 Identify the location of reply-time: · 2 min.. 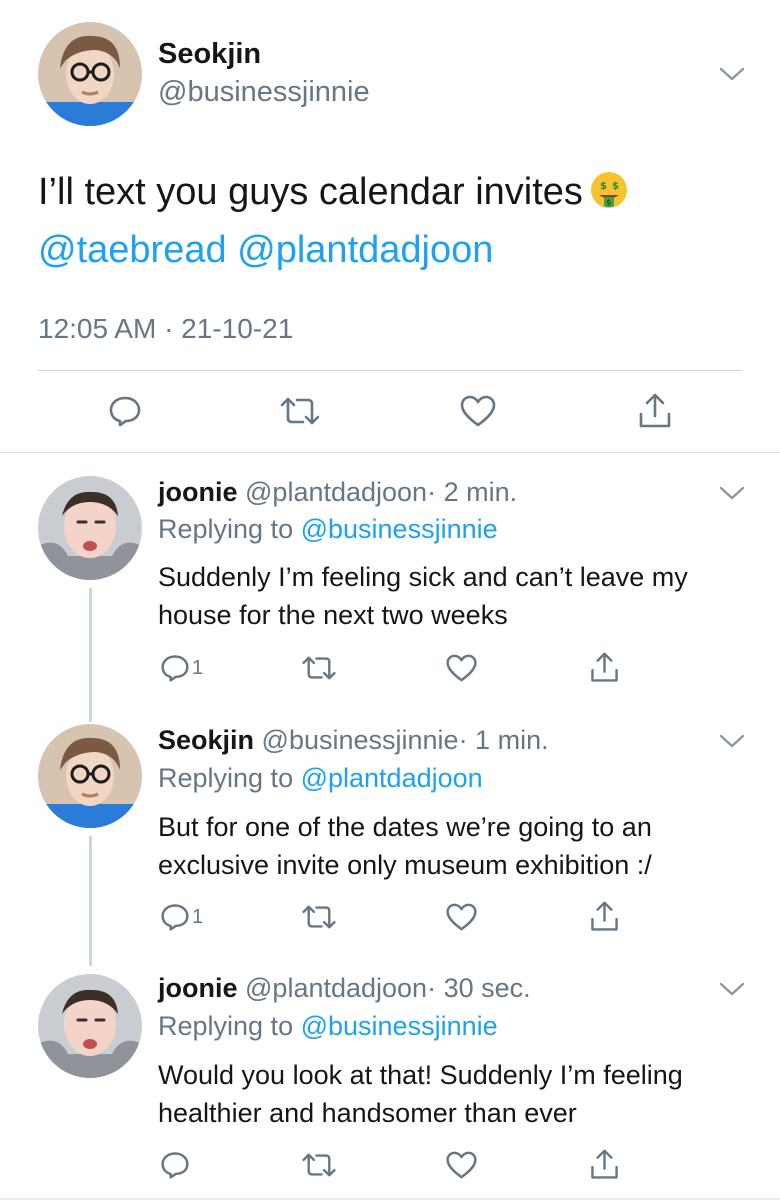
(472, 492).